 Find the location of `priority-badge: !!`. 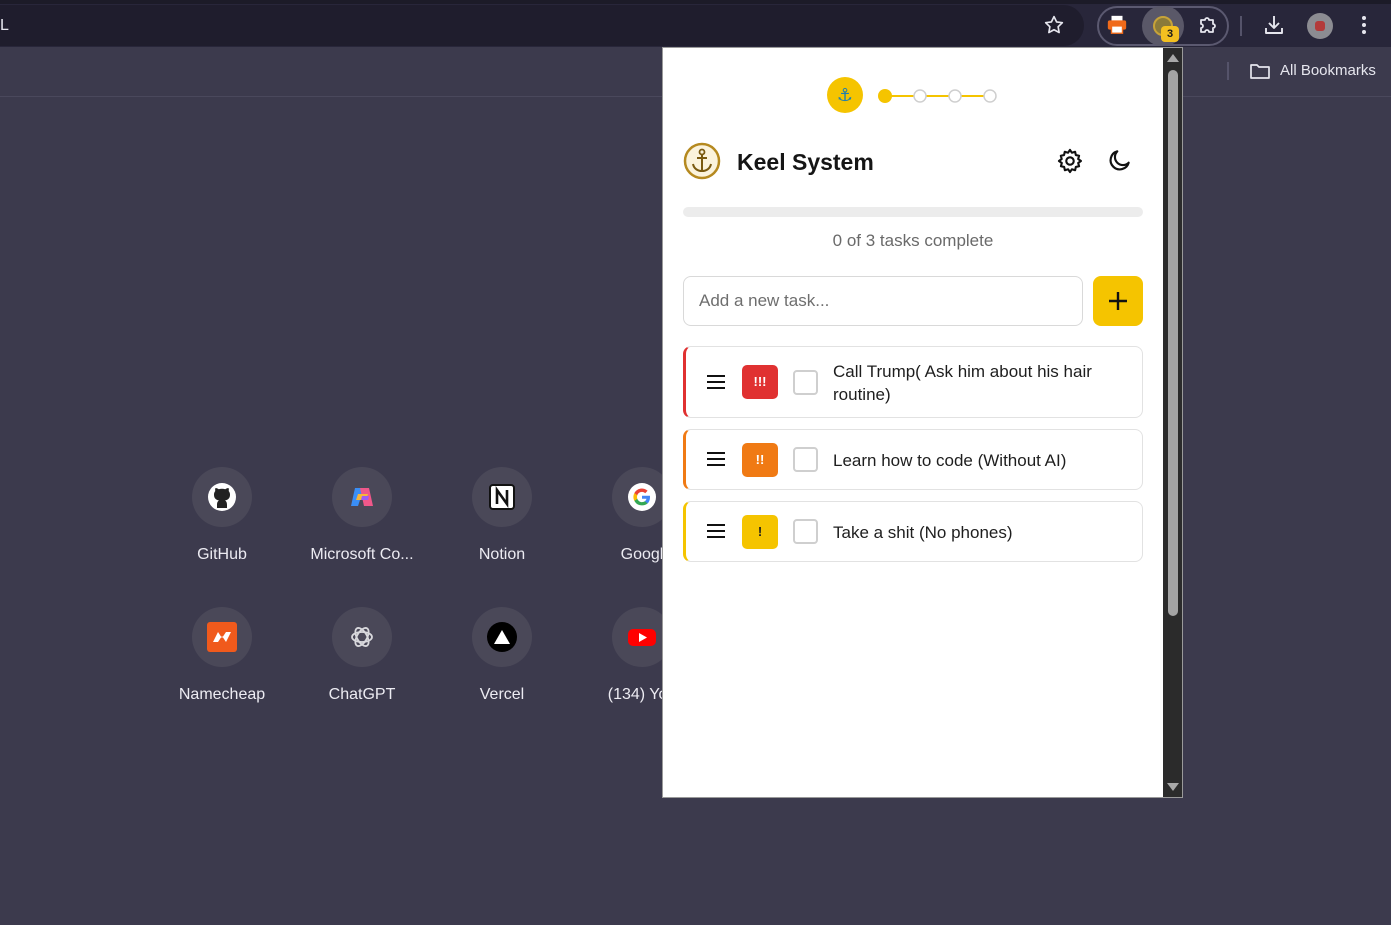

priority-badge: !! is located at coordinates (760, 460).